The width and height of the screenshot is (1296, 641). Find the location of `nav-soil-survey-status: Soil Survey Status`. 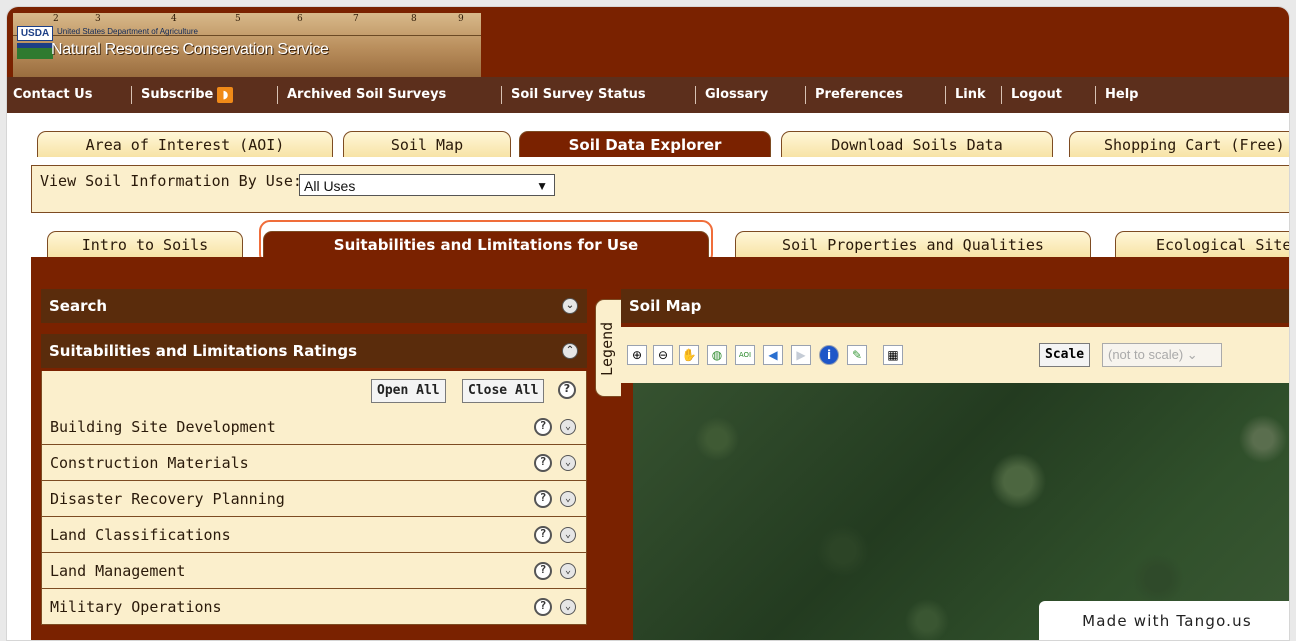

nav-soil-survey-status: Soil Survey Status is located at coordinates (578, 95).